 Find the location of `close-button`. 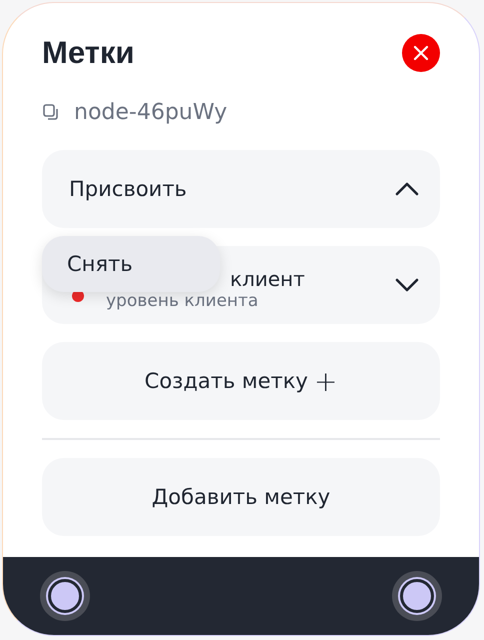

close-button is located at coordinates (421, 53).